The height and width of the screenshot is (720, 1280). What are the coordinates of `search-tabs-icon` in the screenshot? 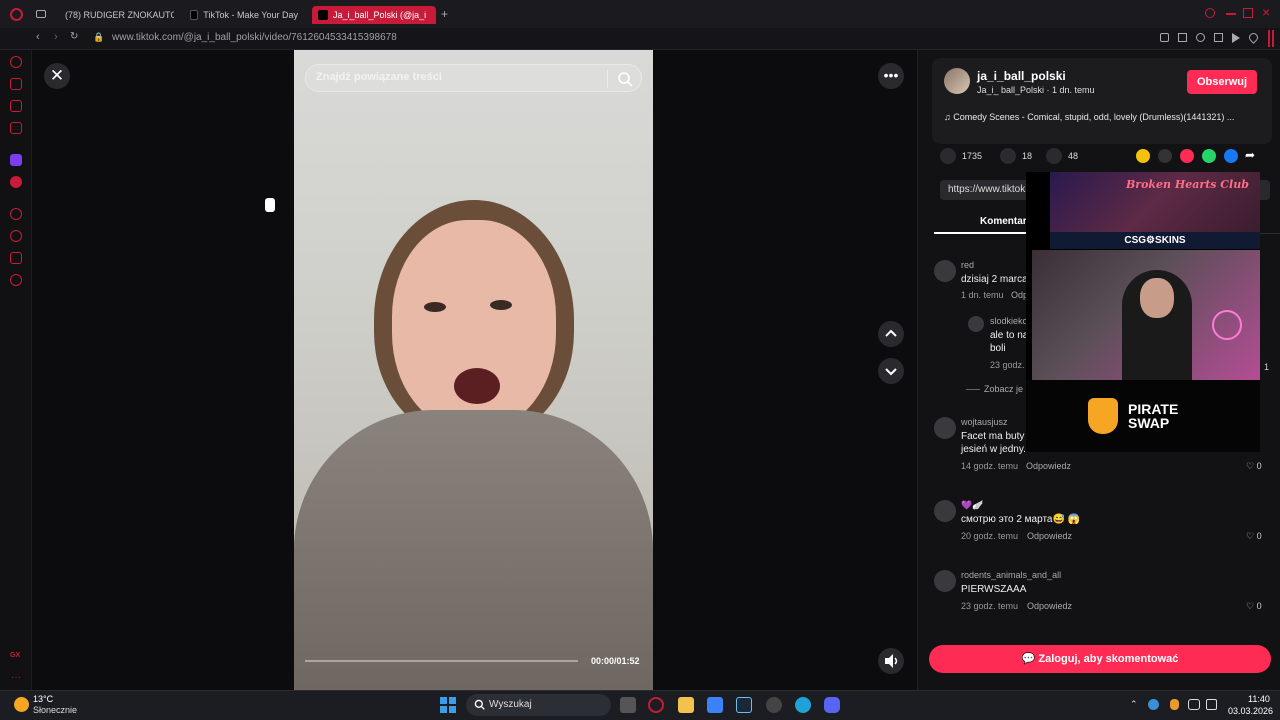 It's located at (1210, 13).